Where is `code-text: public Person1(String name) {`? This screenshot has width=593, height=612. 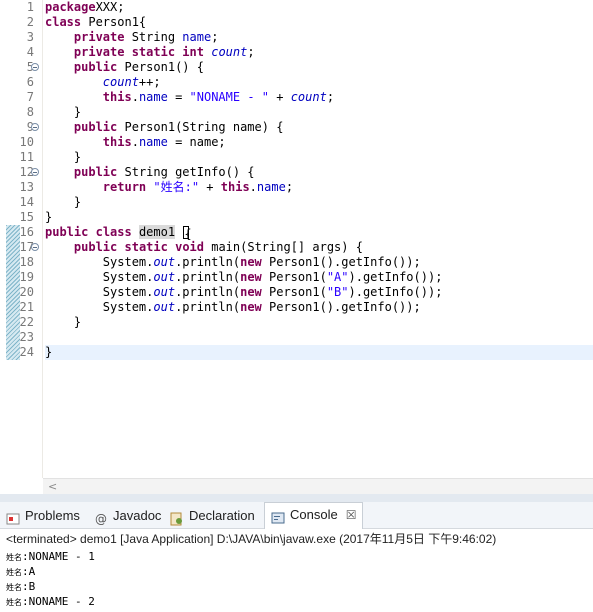 code-text: public Person1(String name) { is located at coordinates (164, 127).